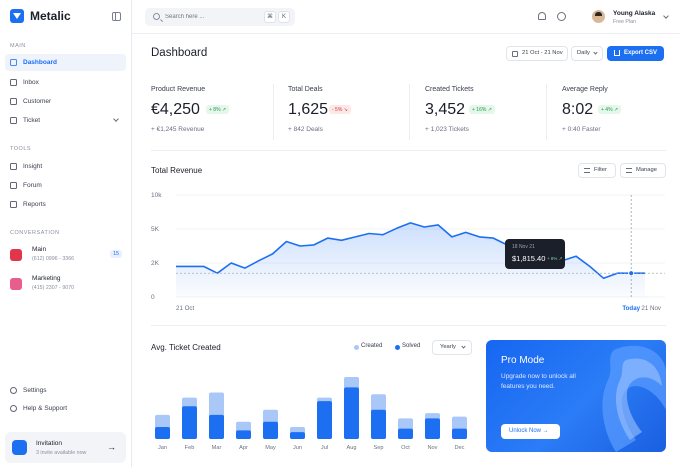 The width and height of the screenshot is (680, 467). I want to click on conversation-name: Main, so click(39, 249).